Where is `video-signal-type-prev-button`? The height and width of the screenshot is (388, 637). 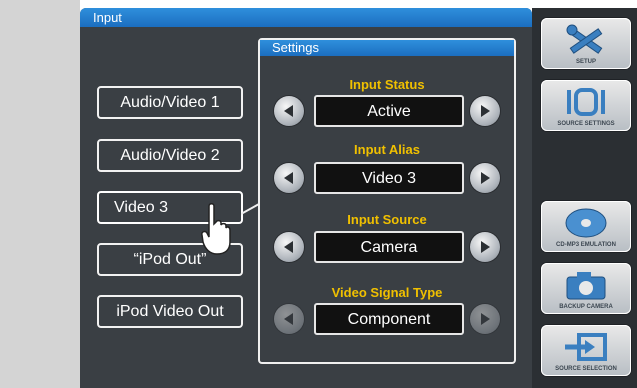
video-signal-type-prev-button is located at coordinates (289, 319).